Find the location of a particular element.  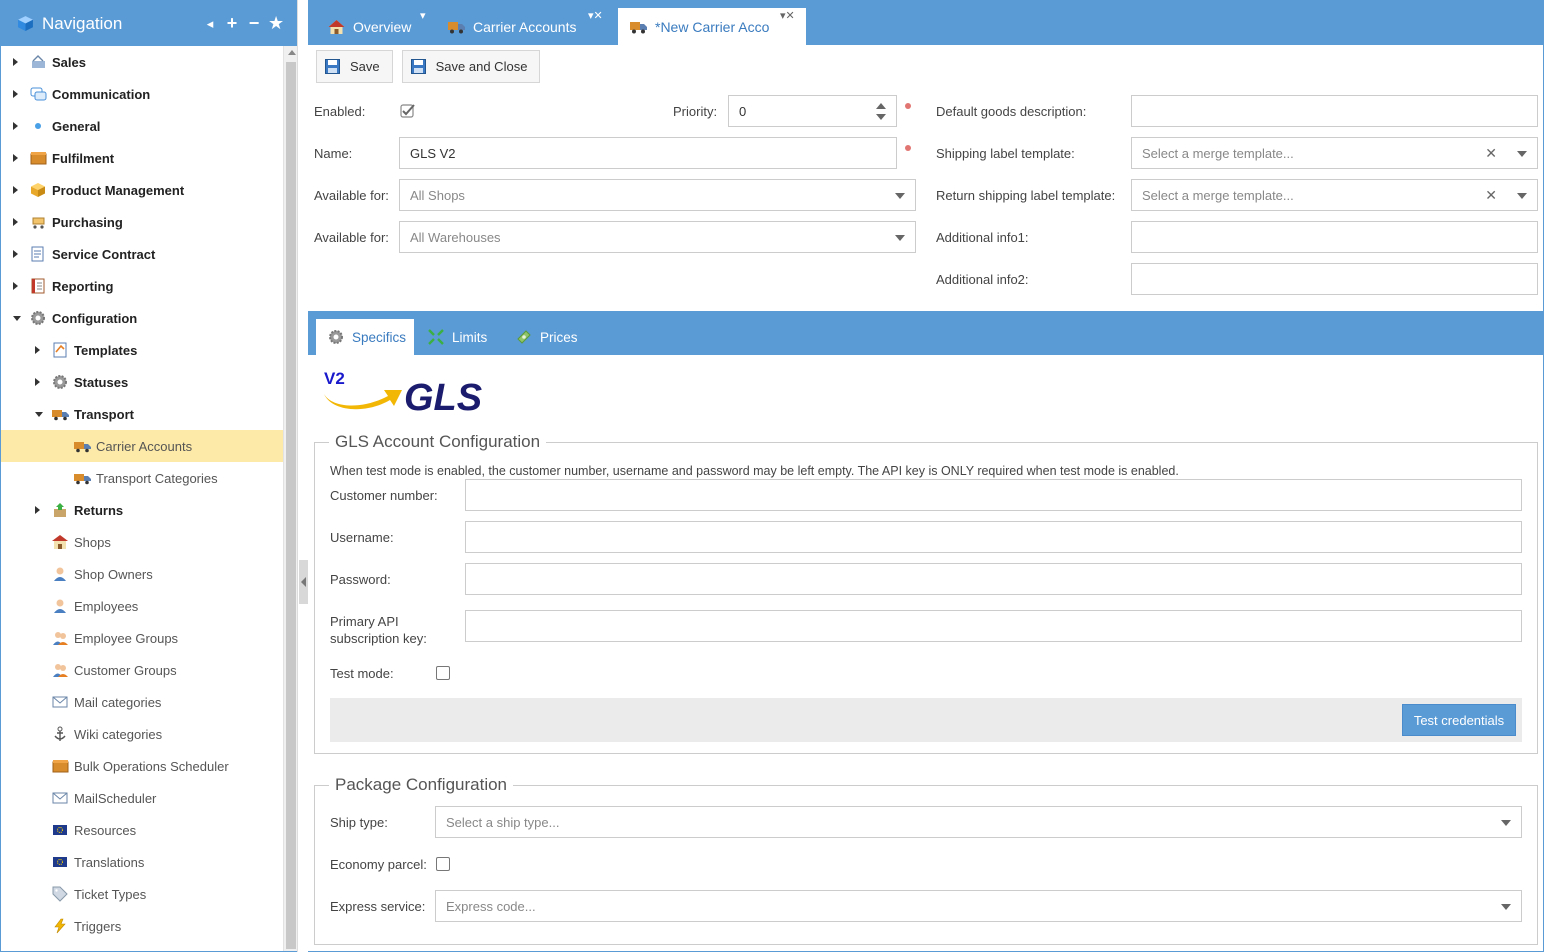

priority-spinner is located at coordinates (881, 112).